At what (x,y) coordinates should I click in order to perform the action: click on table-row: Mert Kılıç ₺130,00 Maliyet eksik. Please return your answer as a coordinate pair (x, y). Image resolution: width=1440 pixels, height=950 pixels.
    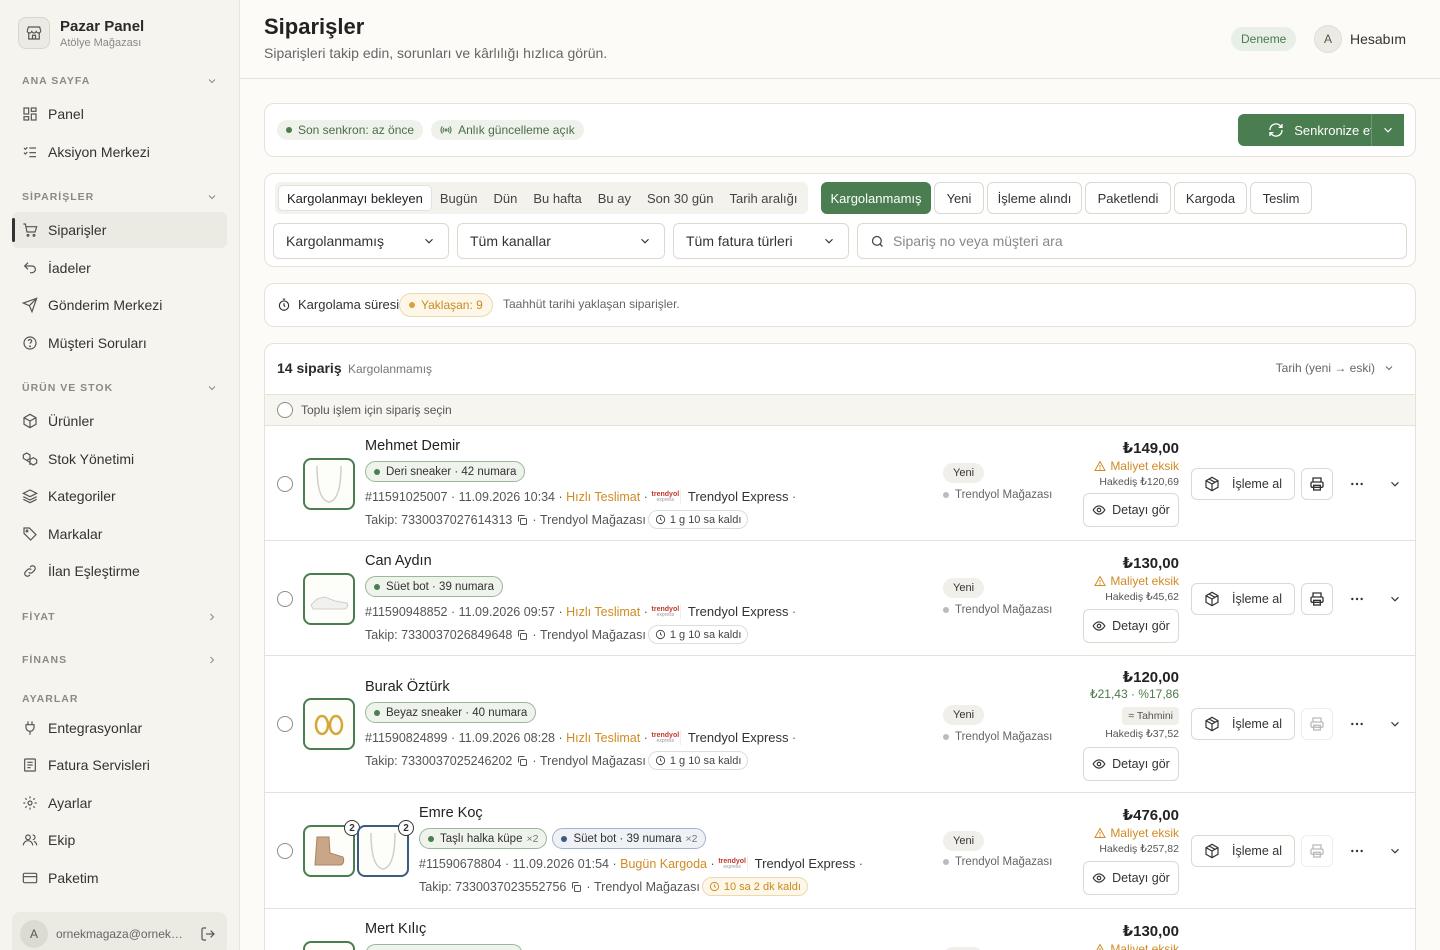
    Looking at the image, I should click on (840, 929).